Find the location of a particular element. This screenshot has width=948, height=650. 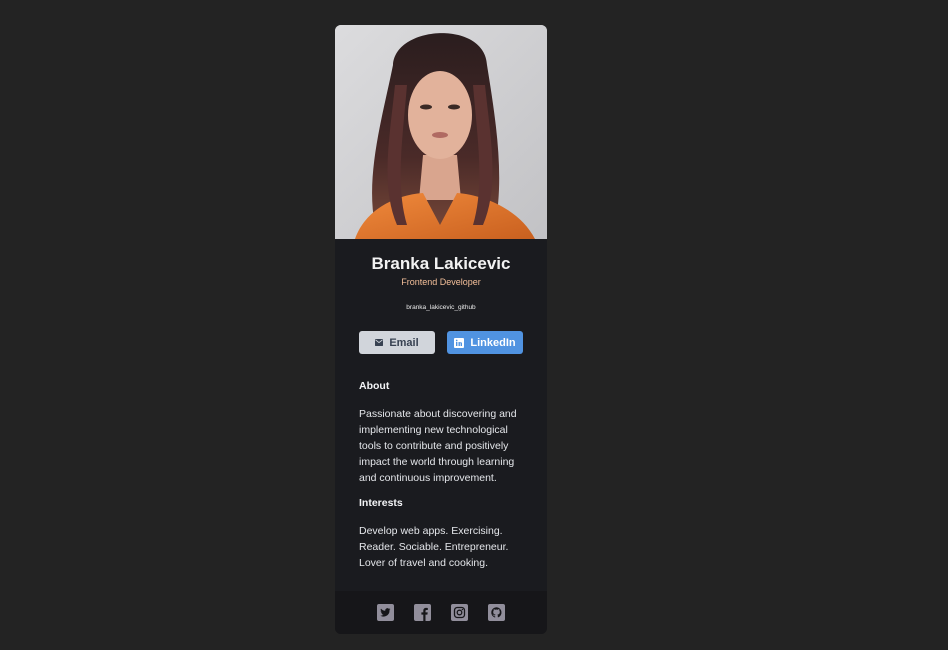

facebook-icon is located at coordinates (422, 612).